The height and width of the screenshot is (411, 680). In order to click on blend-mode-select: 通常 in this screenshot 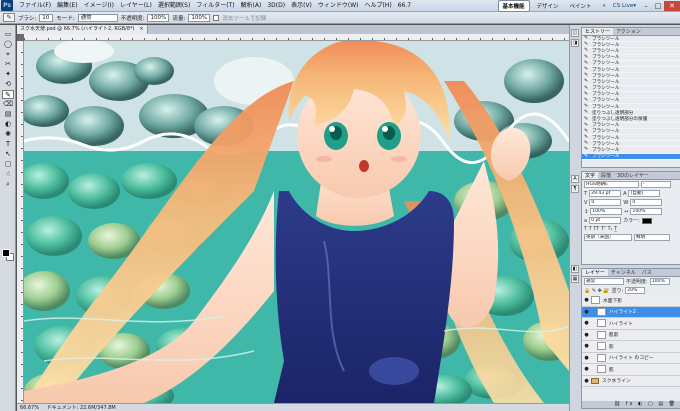, I will do `click(604, 281)`.